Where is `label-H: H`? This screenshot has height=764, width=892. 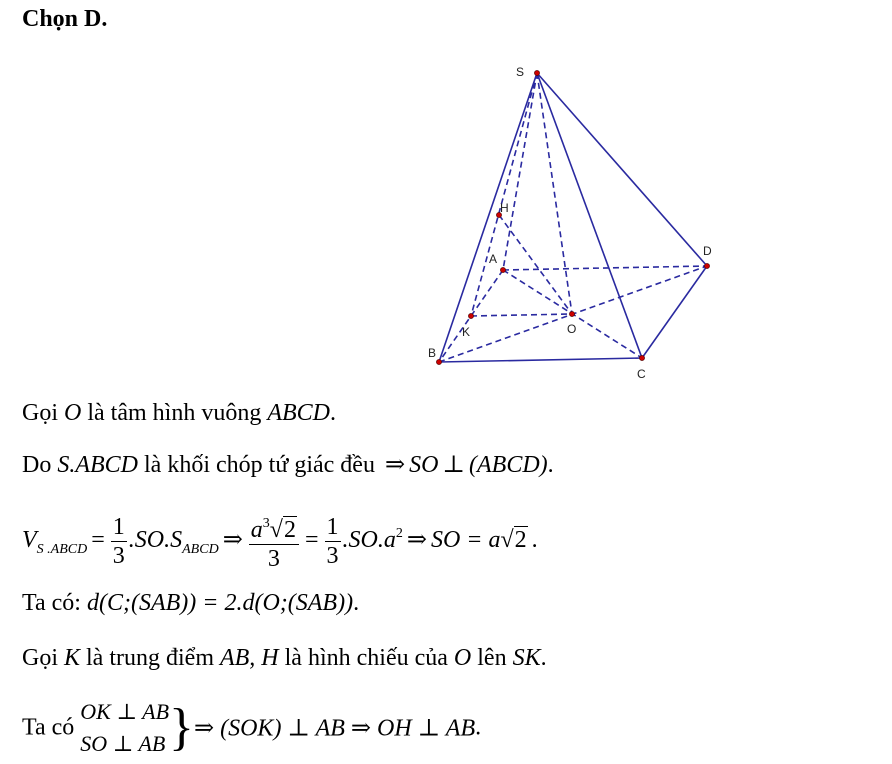 label-H: H is located at coordinates (504, 208).